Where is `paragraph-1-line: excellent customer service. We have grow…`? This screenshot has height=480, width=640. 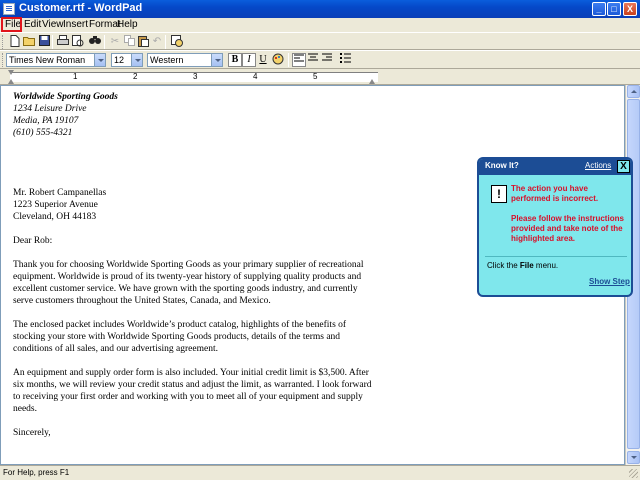
paragraph-1-line: excellent customer service. We have grow… is located at coordinates (185, 289).